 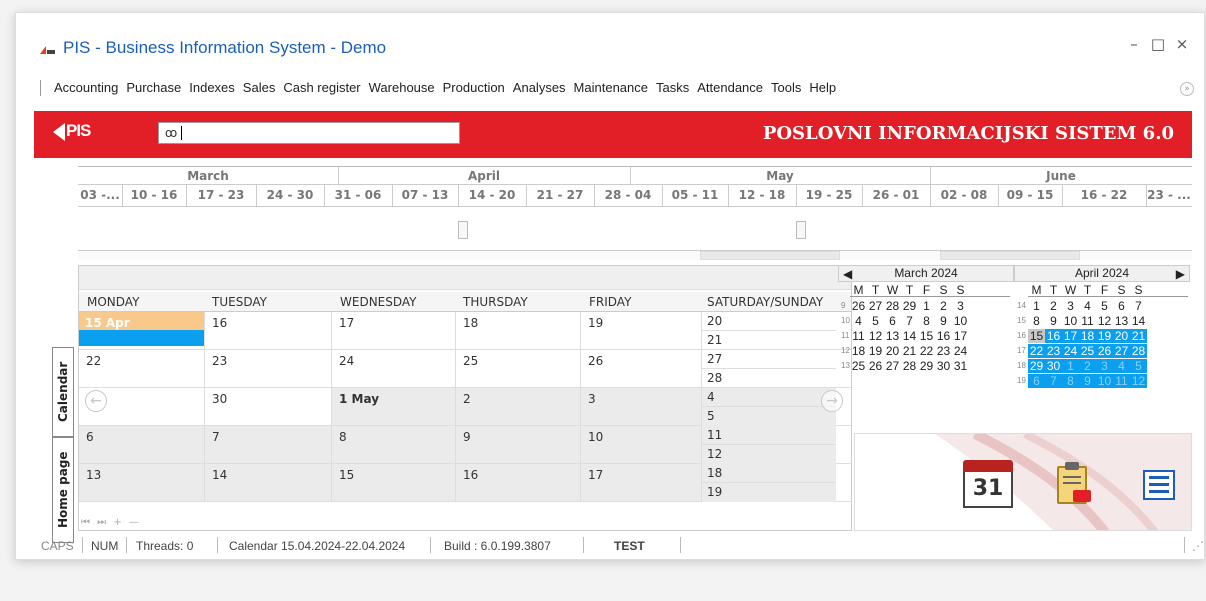 What do you see at coordinates (402, 87) in the screenshot?
I see `menu-warehouse: Warehouse` at bounding box center [402, 87].